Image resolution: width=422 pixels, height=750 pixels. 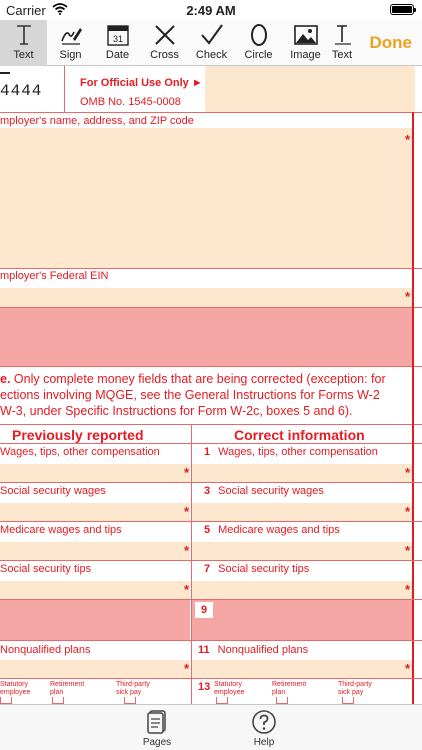 What do you see at coordinates (53, 491) in the screenshot?
I see `prev-ss-wages-label: Social security wages` at bounding box center [53, 491].